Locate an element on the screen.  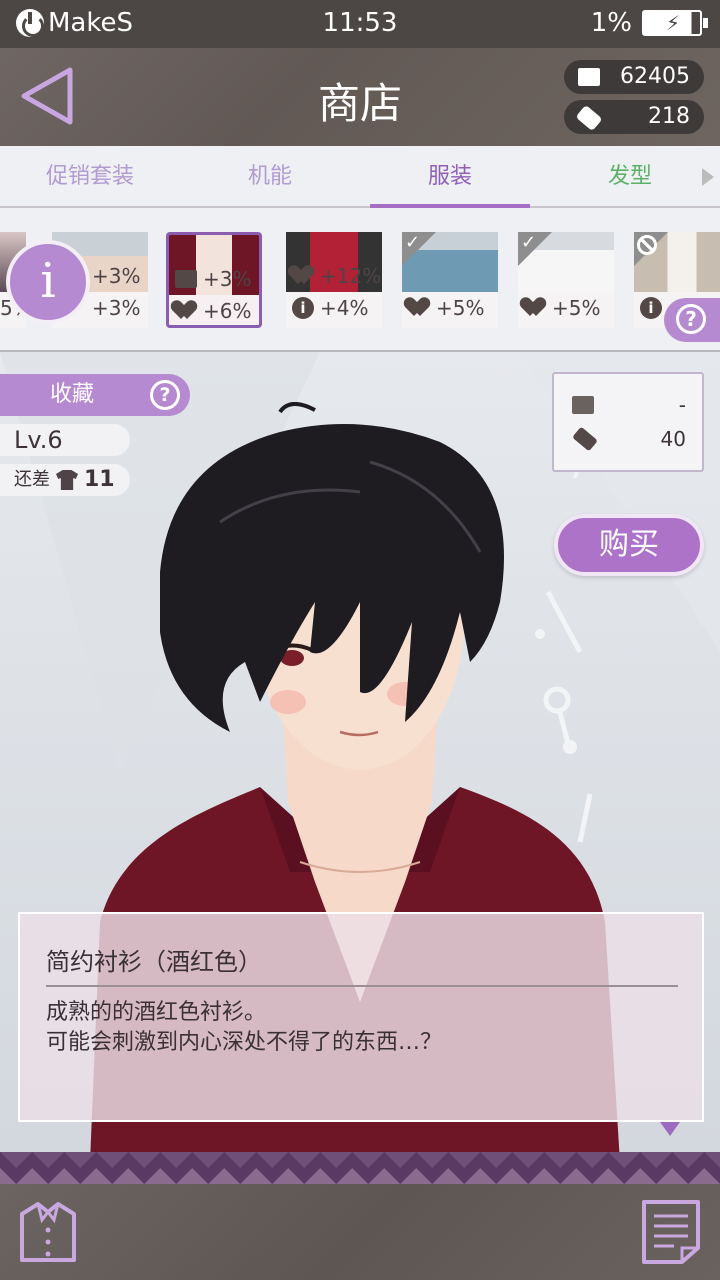
battery-icon: ⚡ is located at coordinates (675, 23).